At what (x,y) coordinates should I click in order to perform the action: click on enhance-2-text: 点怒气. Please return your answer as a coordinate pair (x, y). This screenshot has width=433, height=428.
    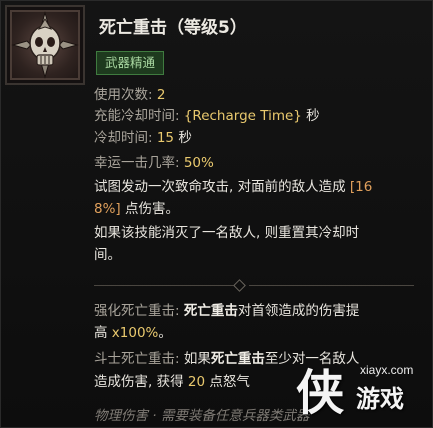
    Looking at the image, I should click on (227, 382).